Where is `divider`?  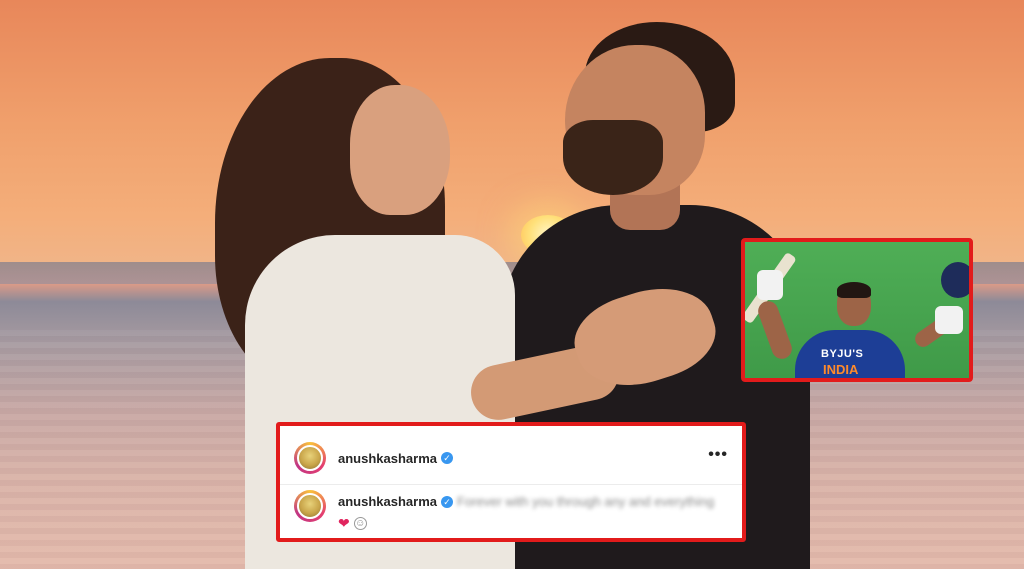
divider is located at coordinates (511, 484).